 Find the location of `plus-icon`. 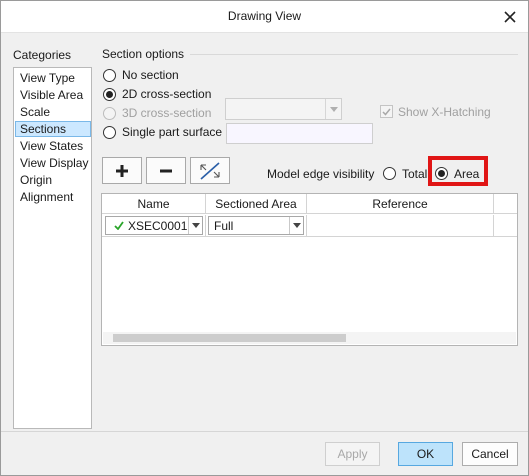

plus-icon is located at coordinates (122, 170).